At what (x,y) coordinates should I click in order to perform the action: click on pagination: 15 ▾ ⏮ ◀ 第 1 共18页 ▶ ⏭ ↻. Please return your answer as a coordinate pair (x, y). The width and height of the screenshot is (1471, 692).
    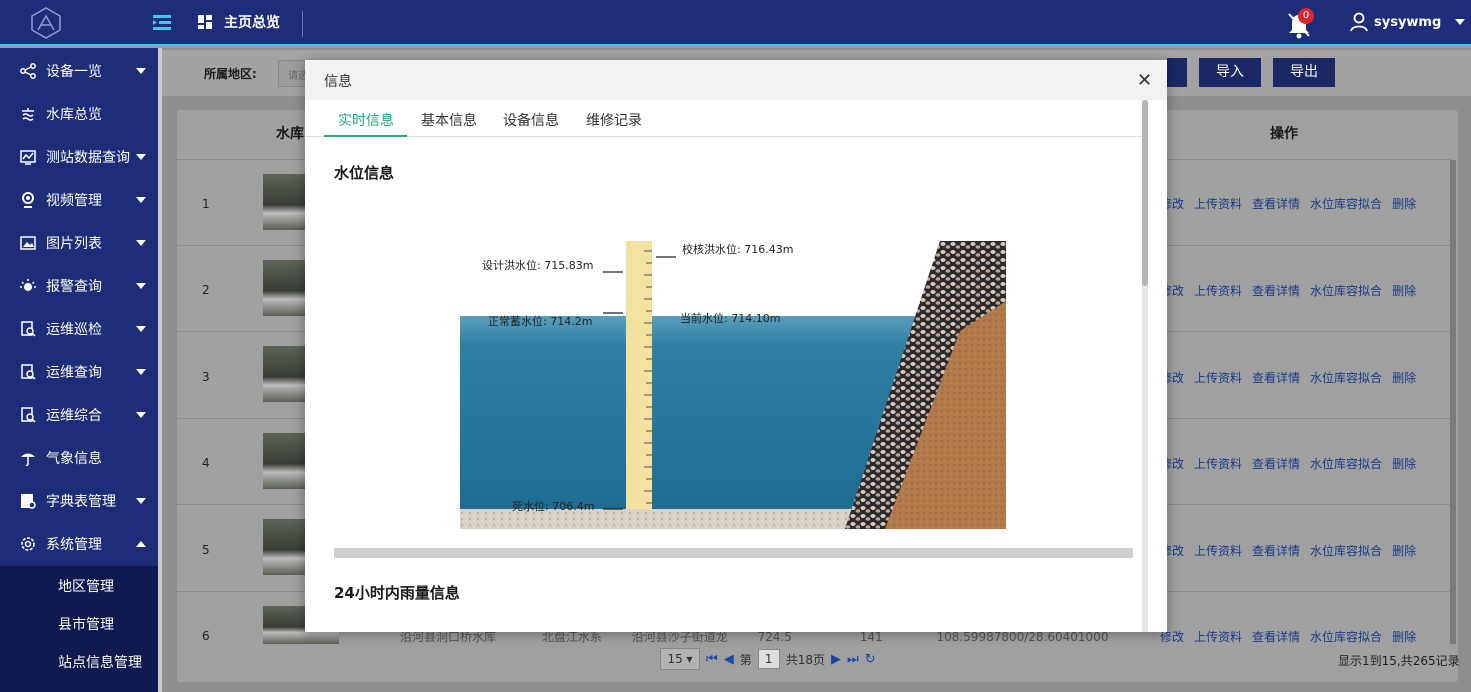
    Looking at the image, I should click on (768, 659).